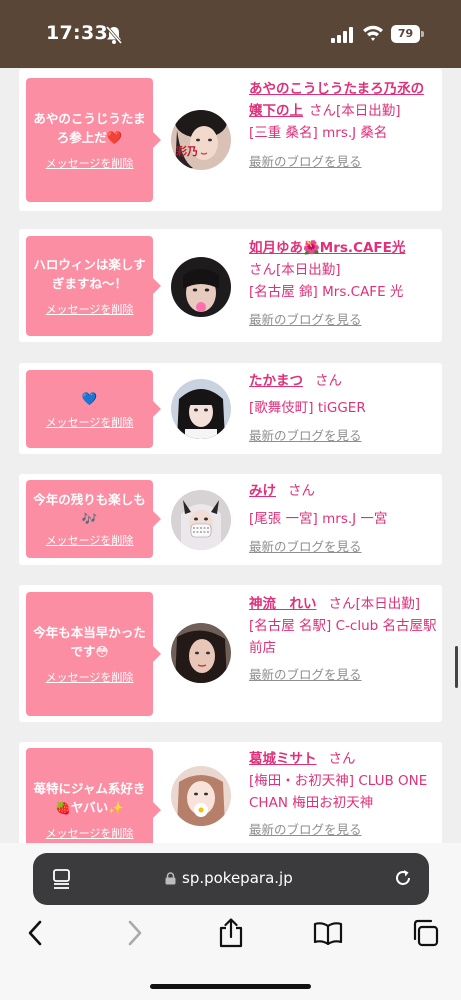 The width and height of the screenshot is (461, 1000). I want to click on share-icon, so click(231, 933).